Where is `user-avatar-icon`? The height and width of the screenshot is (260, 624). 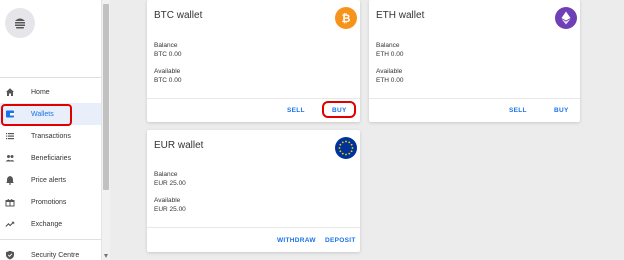 user-avatar-icon is located at coordinates (20, 23).